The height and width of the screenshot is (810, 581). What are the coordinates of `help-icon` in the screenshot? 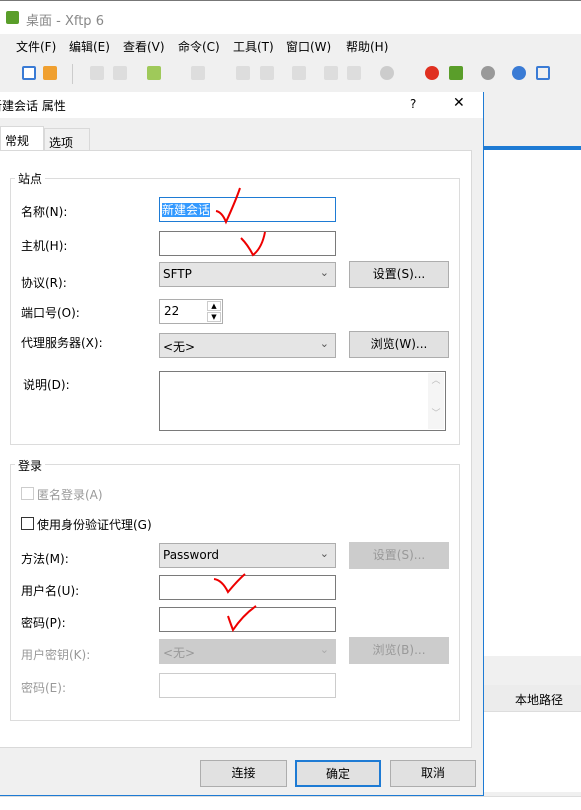 It's located at (519, 73).